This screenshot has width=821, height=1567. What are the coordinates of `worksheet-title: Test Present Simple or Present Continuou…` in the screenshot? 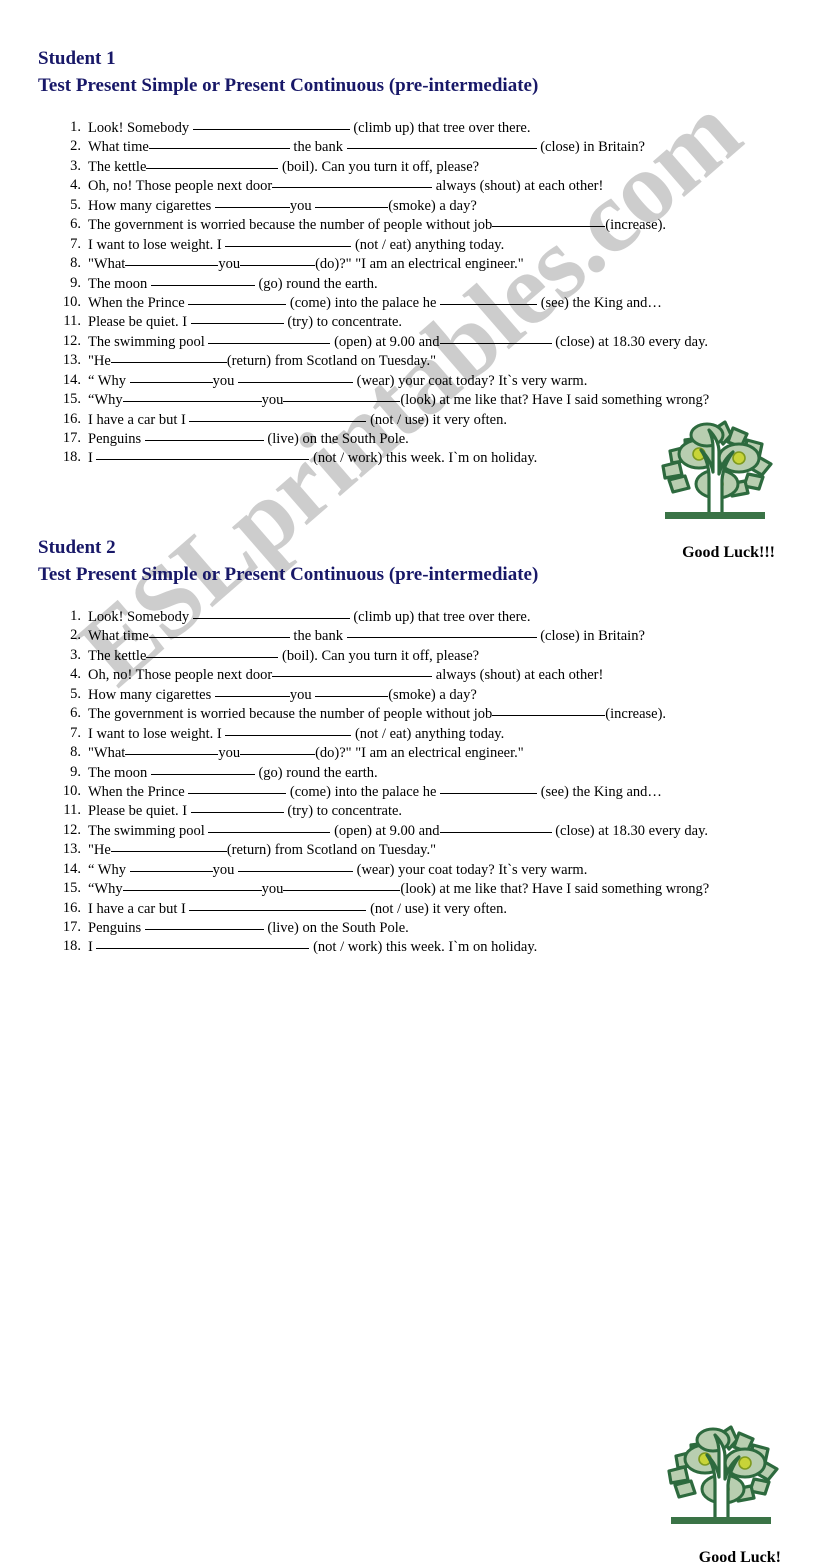 It's located at (288, 85).